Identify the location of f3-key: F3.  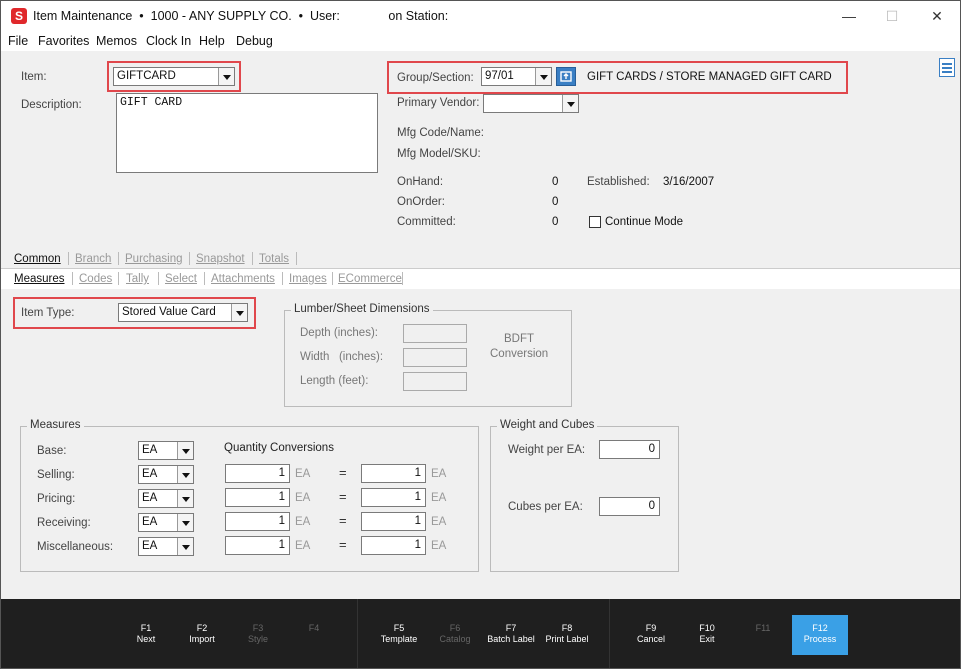
(258, 628).